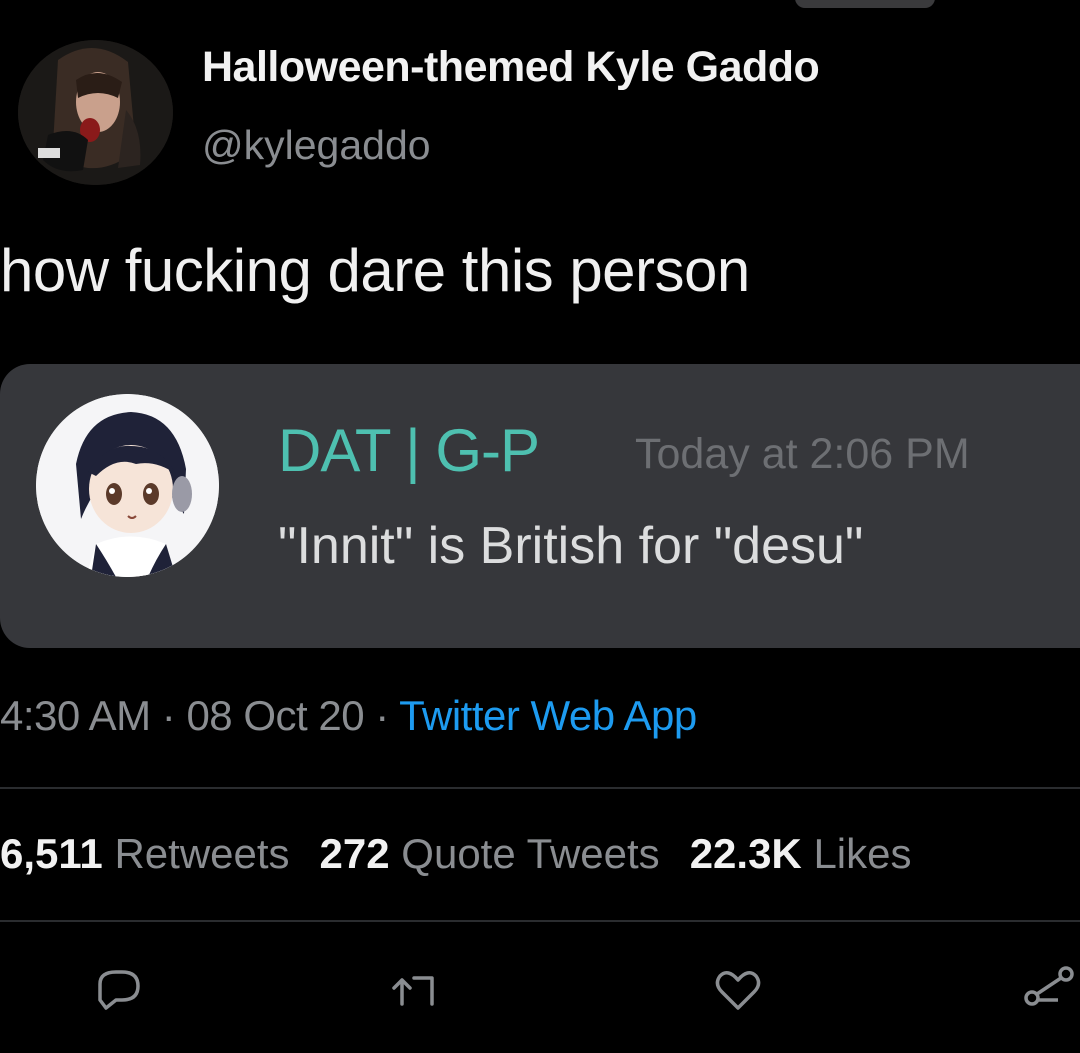 Image resolution: width=1080 pixels, height=1053 pixels. I want to click on quote-tweets-stat: 272 Quote Tweets, so click(490, 853).